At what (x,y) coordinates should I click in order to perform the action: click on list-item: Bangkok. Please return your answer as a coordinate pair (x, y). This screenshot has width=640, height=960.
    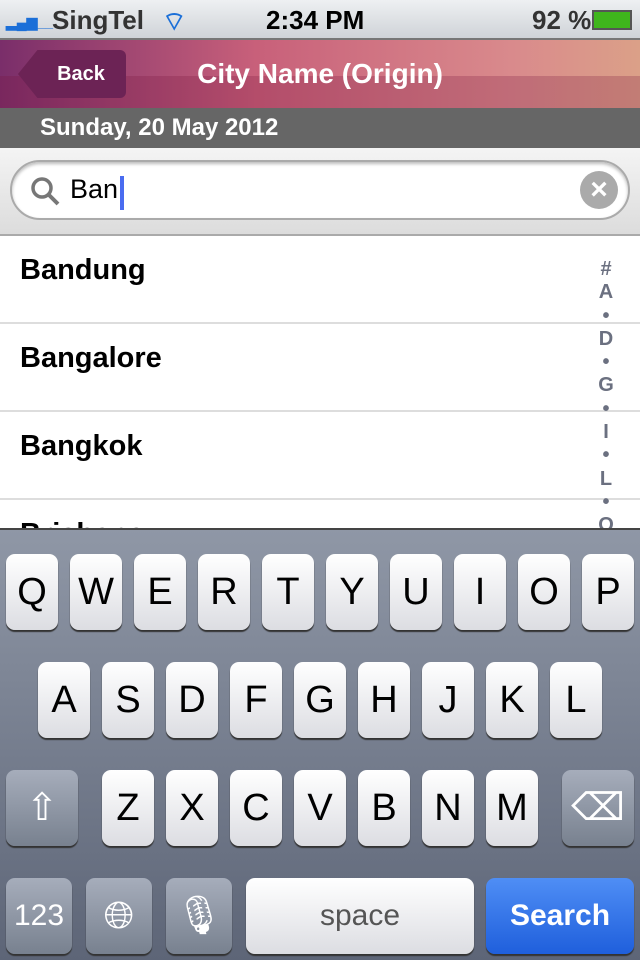
    Looking at the image, I should click on (320, 456).